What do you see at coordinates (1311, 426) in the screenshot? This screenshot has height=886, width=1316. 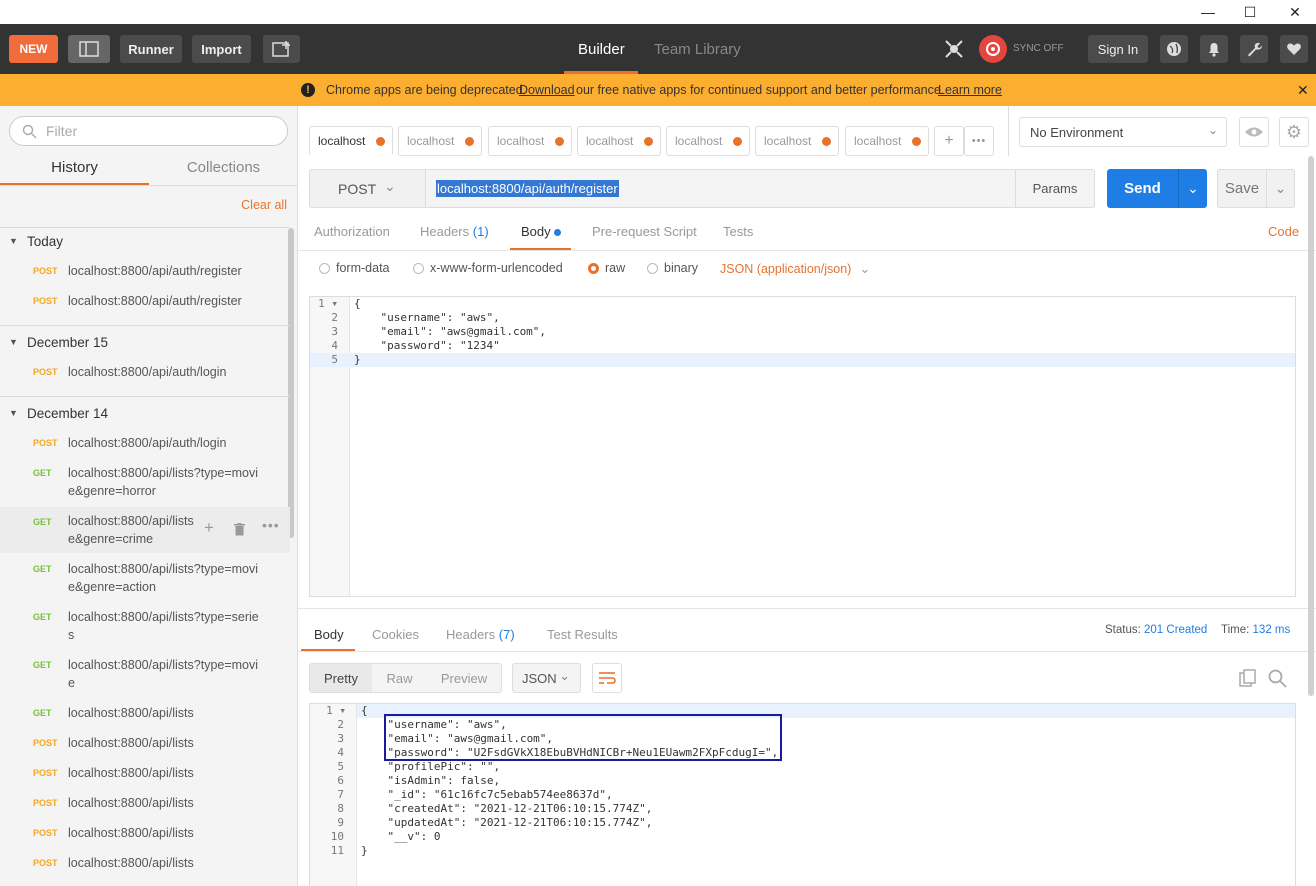 I see `main-scrollbar` at bounding box center [1311, 426].